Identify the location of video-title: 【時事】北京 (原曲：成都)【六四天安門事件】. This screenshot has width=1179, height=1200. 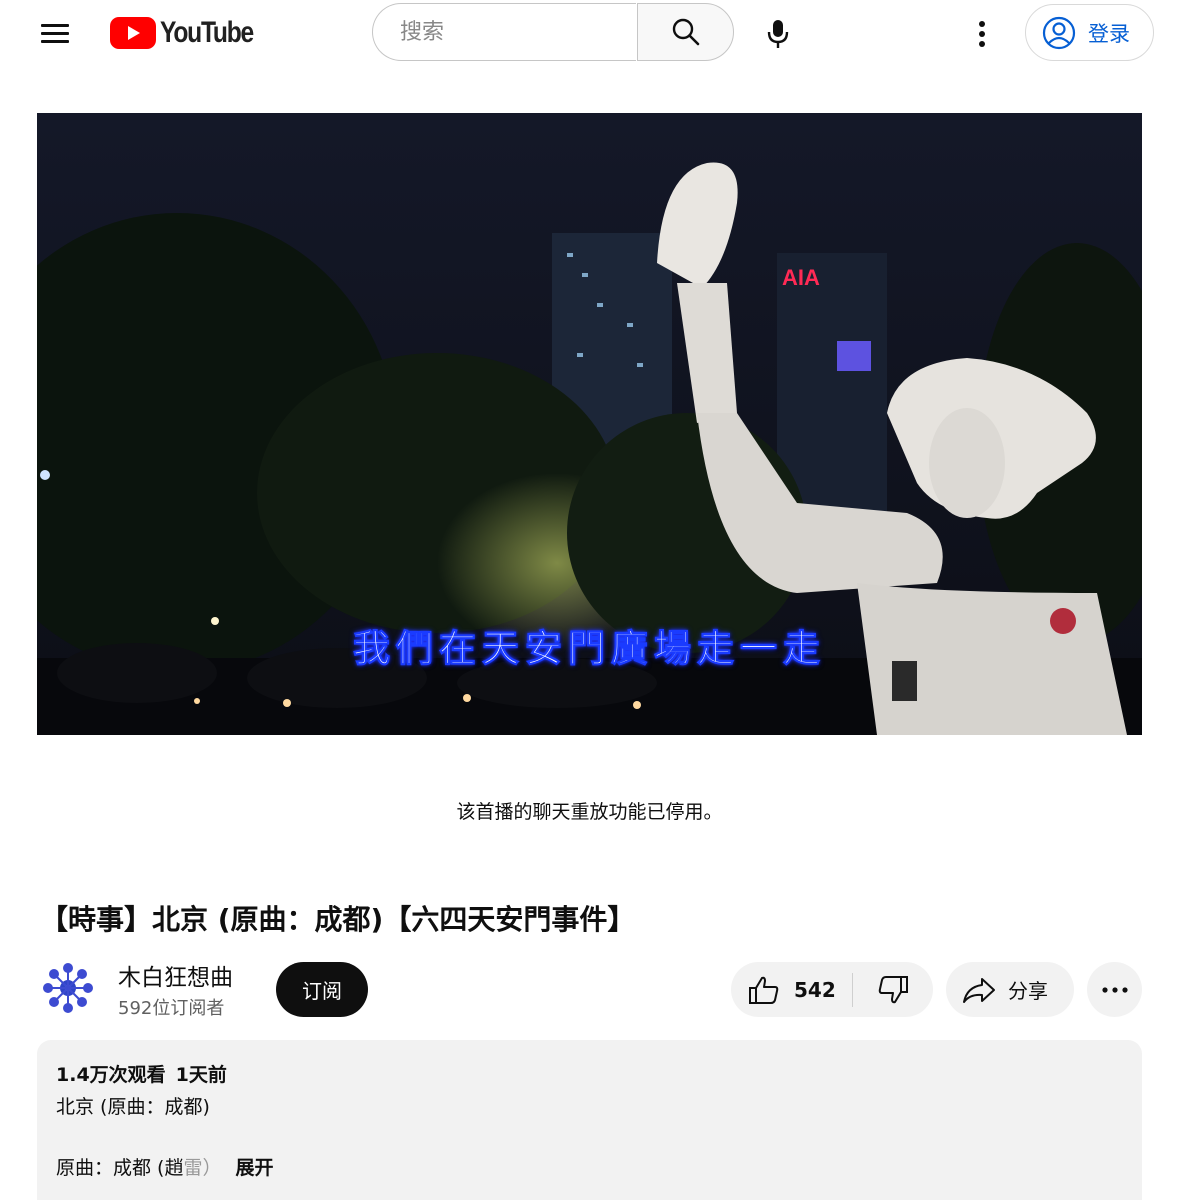
(338, 919).